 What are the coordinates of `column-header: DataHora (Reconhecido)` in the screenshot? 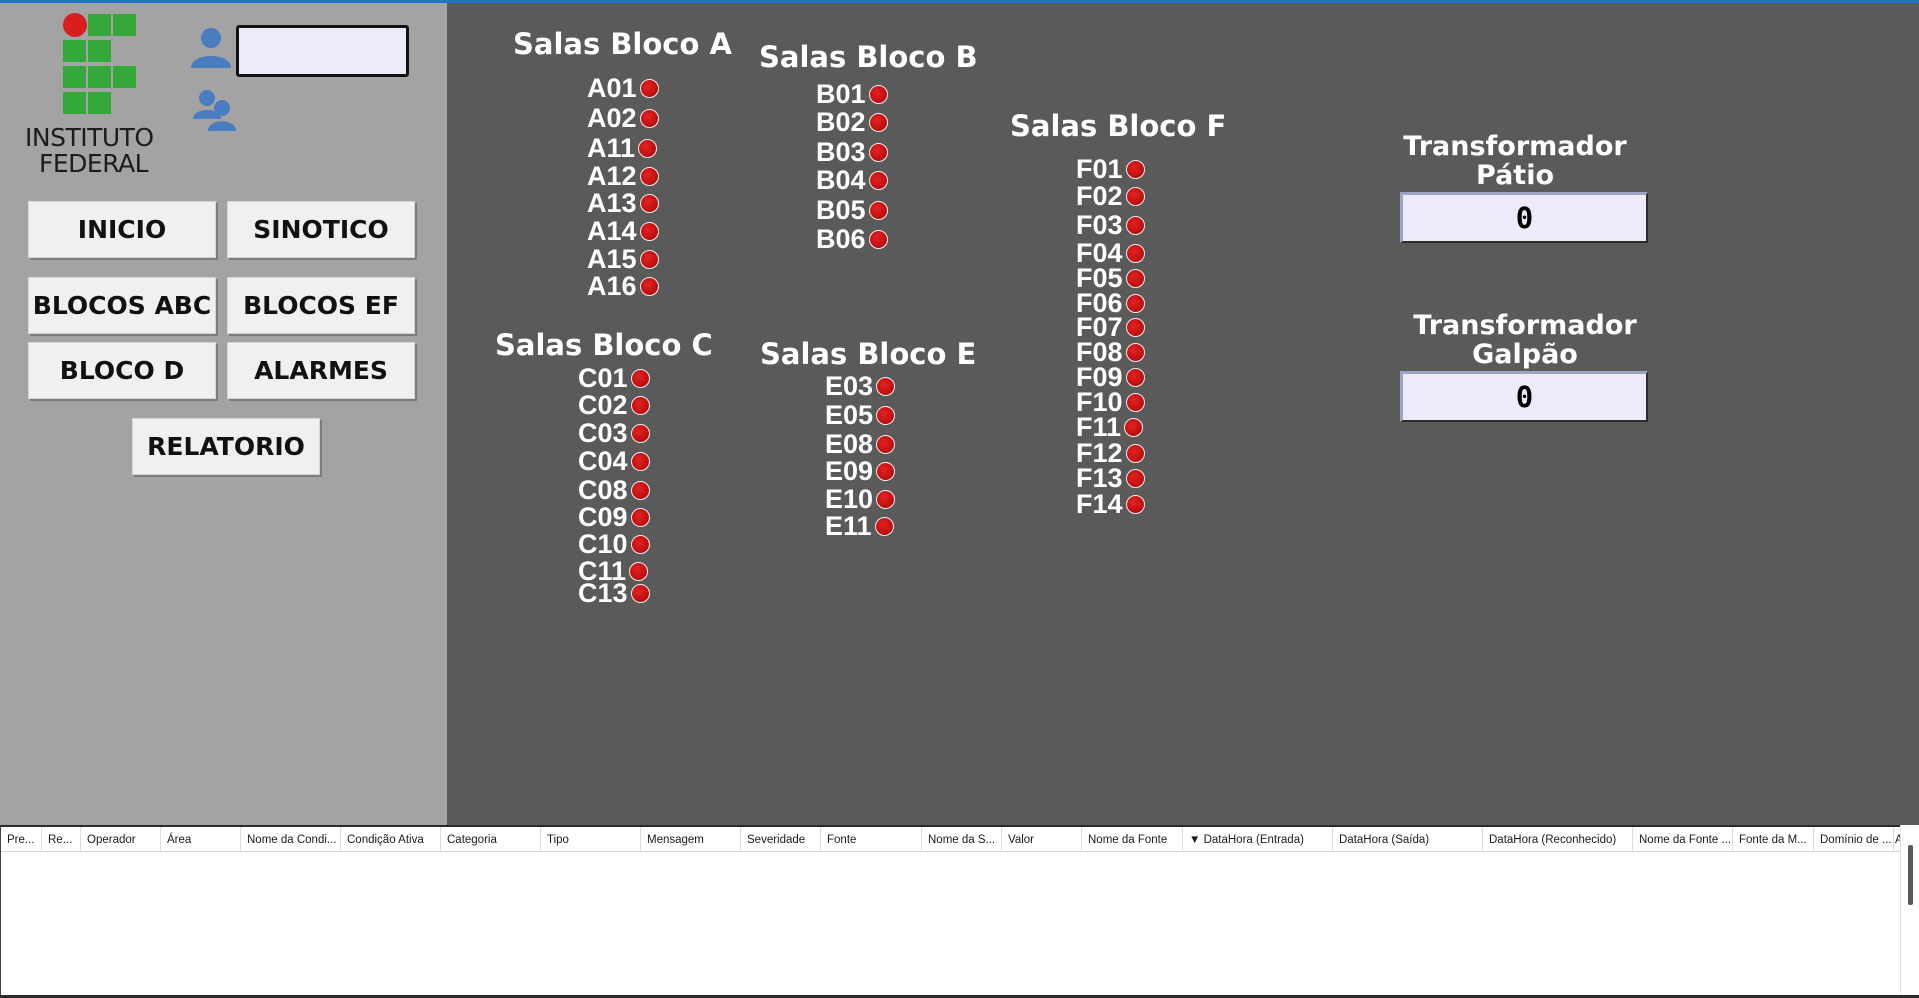 It's located at (1558, 839).